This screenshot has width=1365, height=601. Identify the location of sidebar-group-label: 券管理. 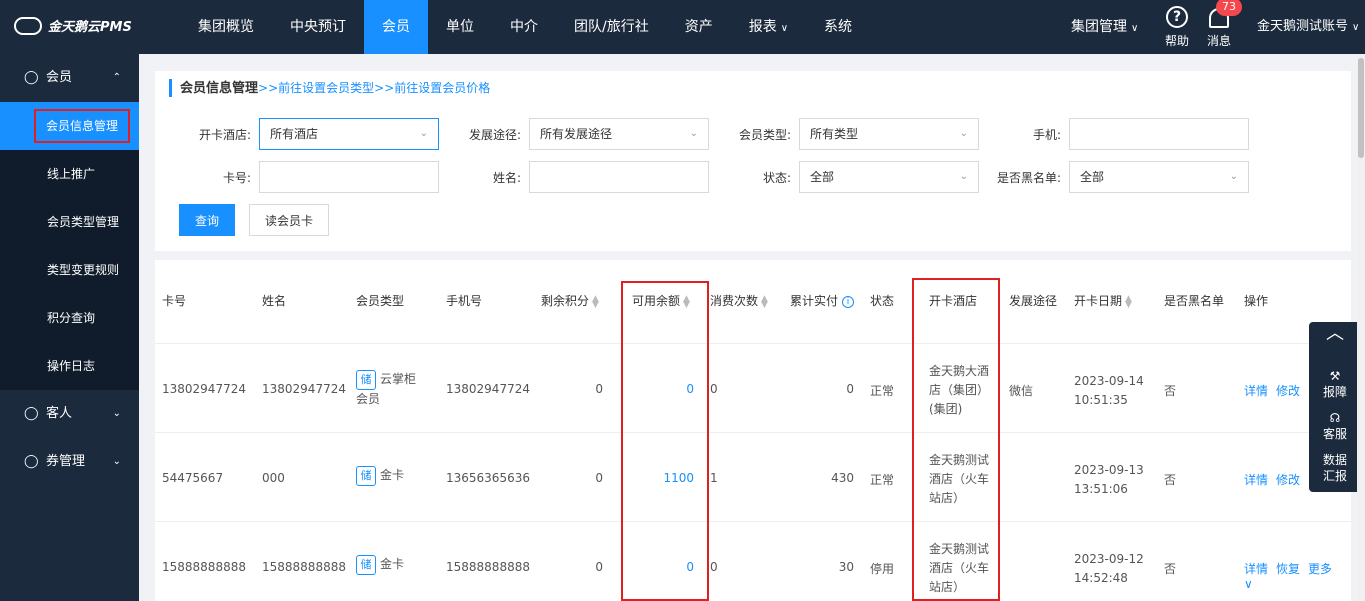
(66, 461).